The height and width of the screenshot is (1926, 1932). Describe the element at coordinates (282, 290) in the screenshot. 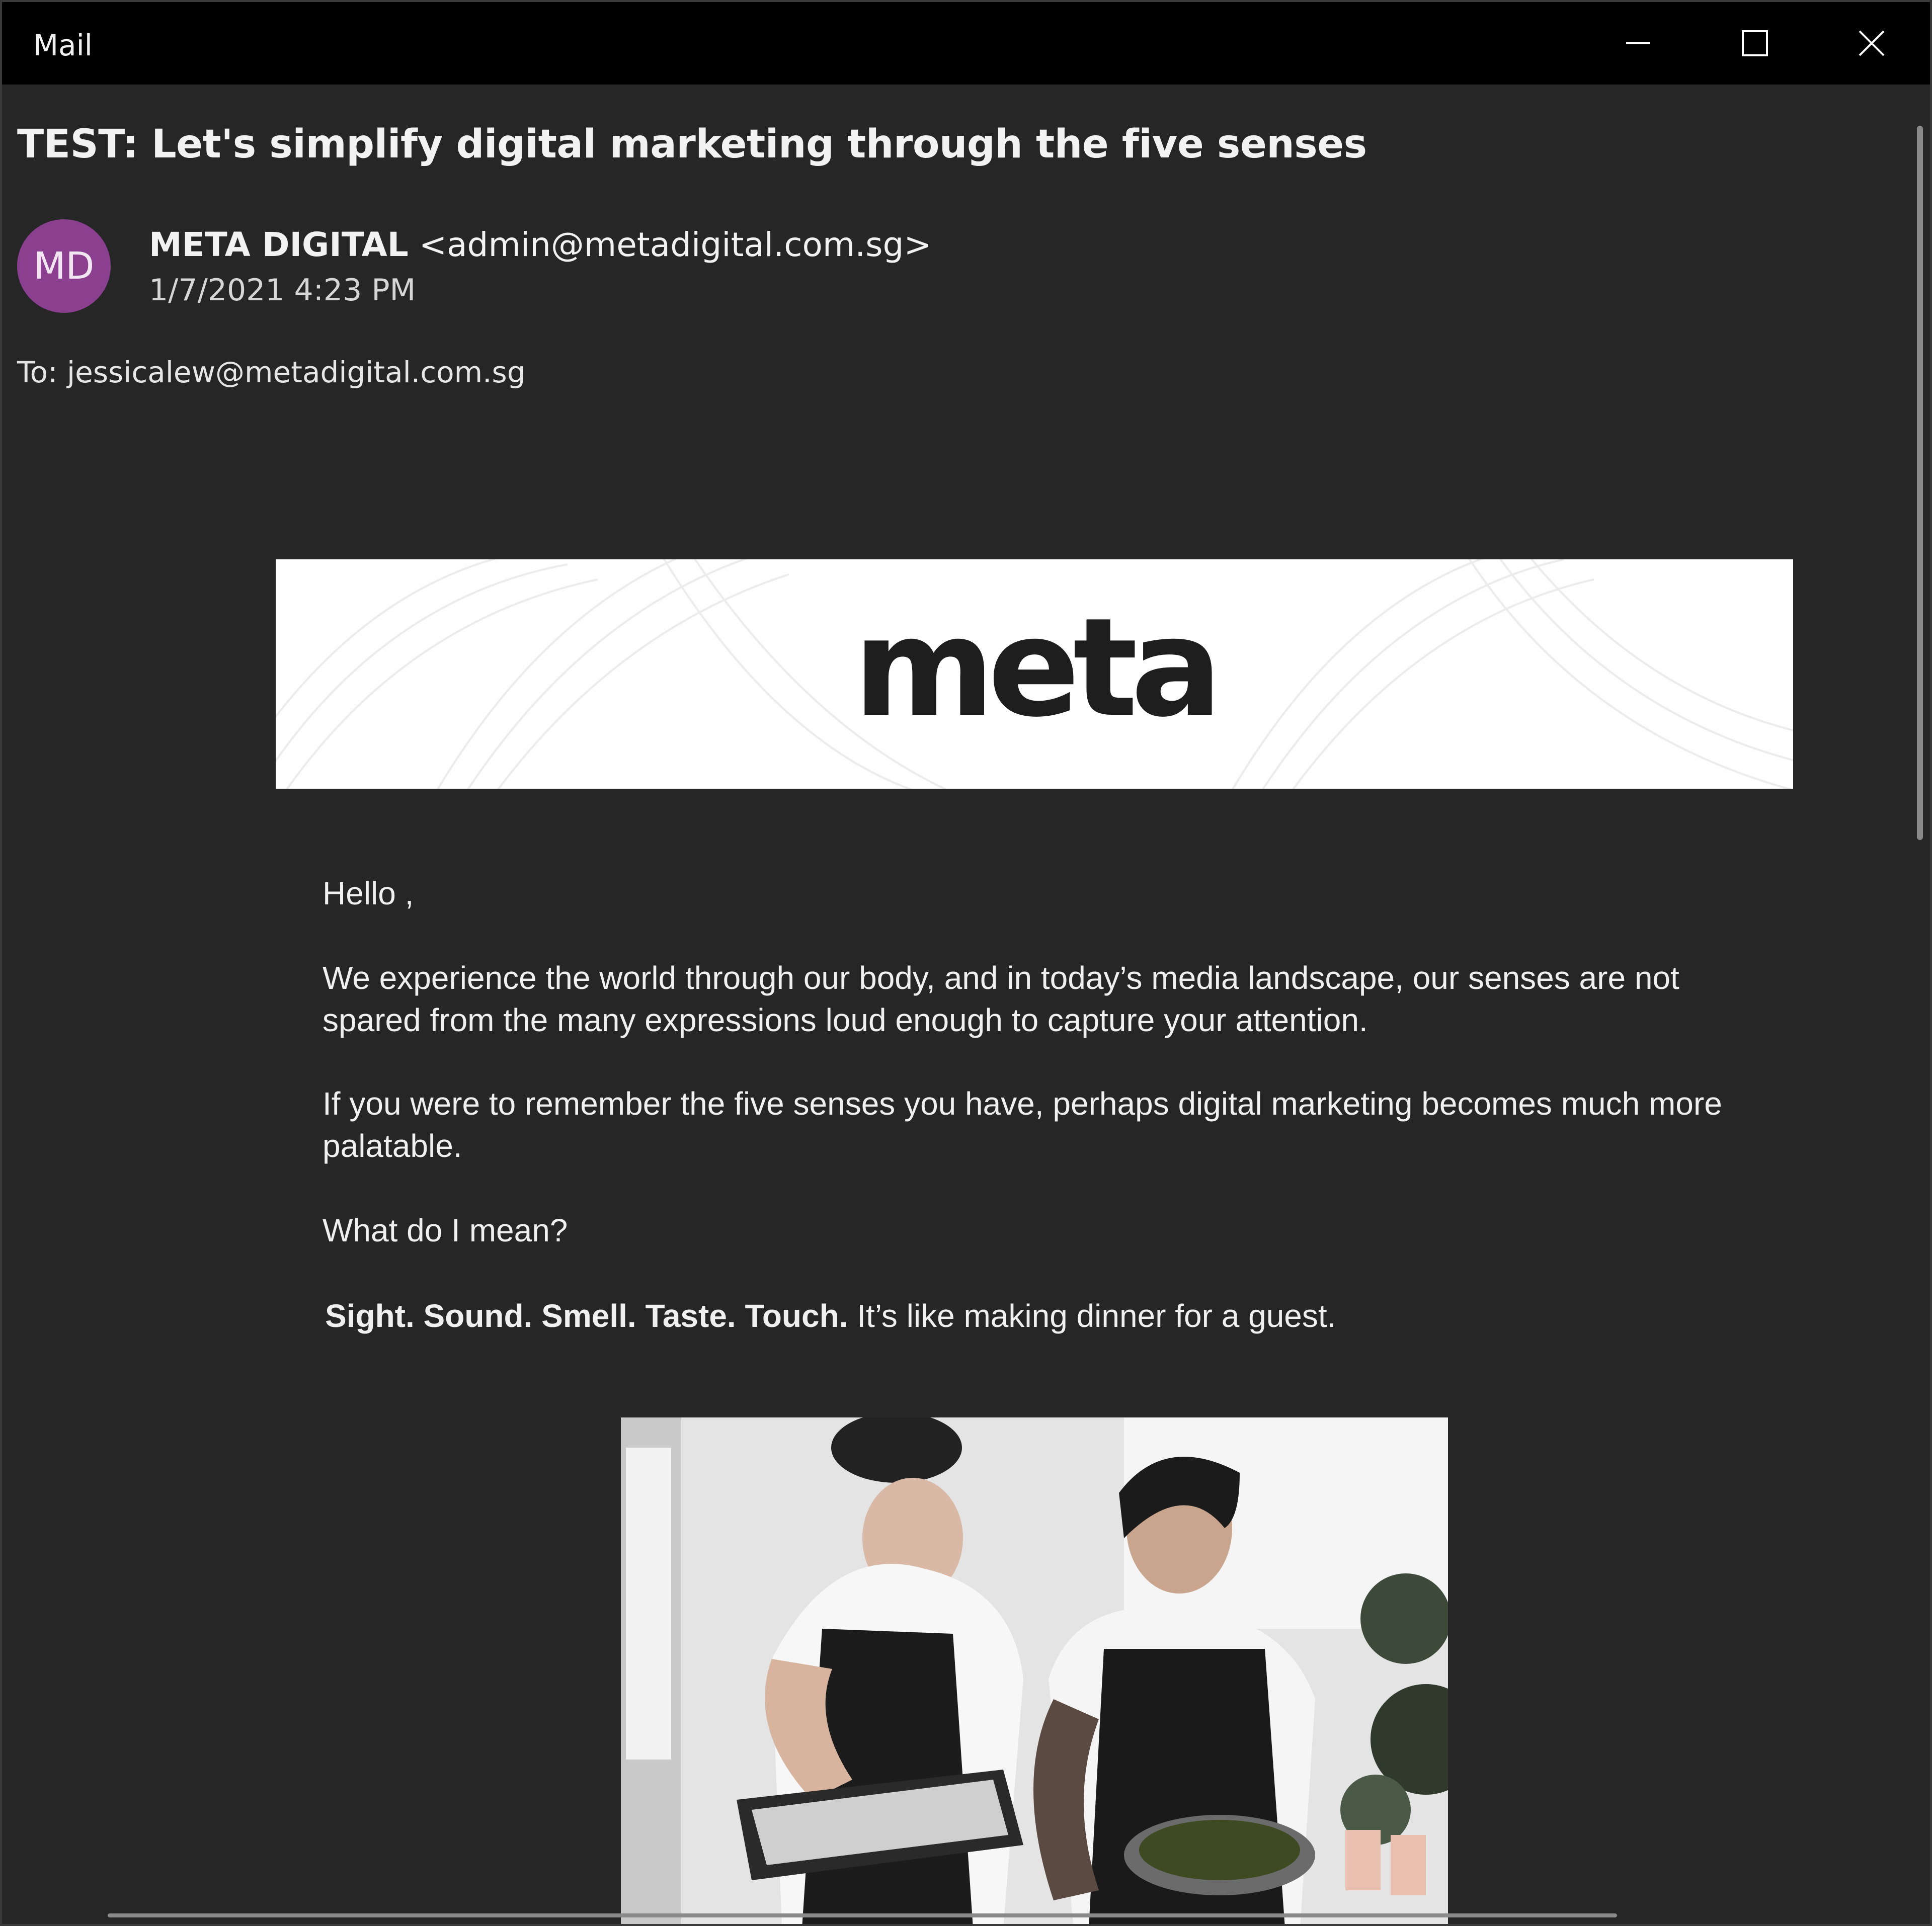

I see `email-date: 1/7/2021 4:23 PM` at that location.